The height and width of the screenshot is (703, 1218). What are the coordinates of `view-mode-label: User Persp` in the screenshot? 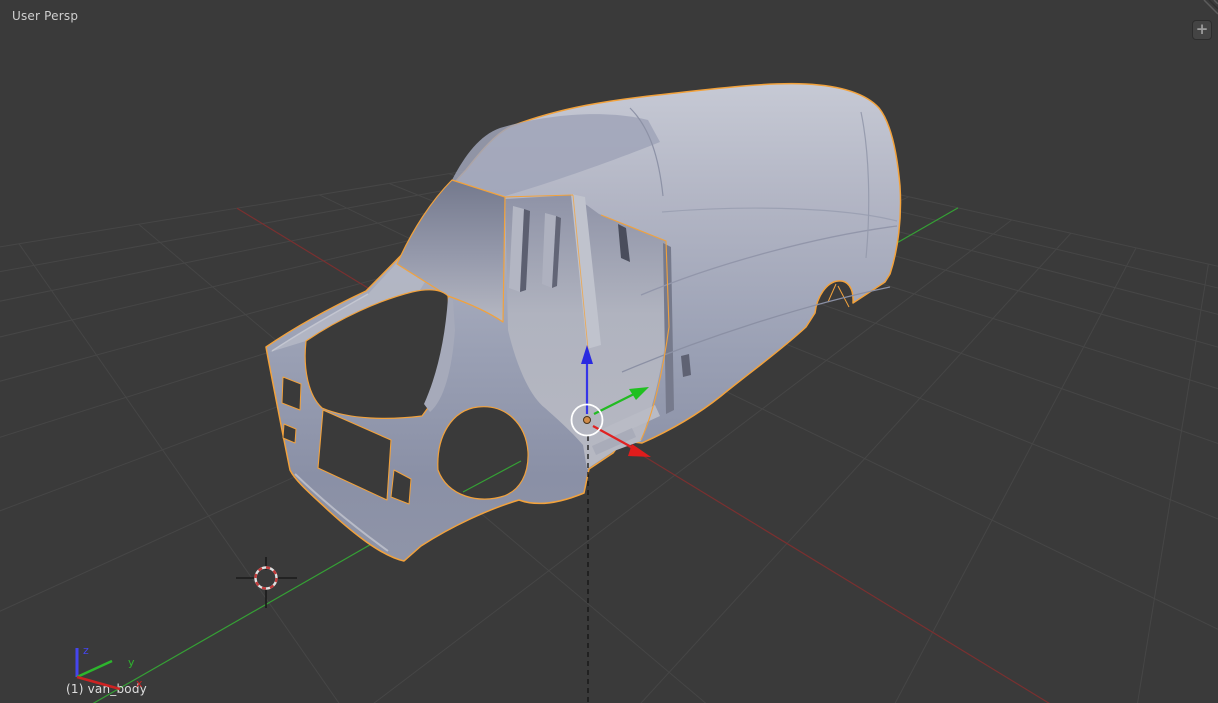 It's located at (45, 16).